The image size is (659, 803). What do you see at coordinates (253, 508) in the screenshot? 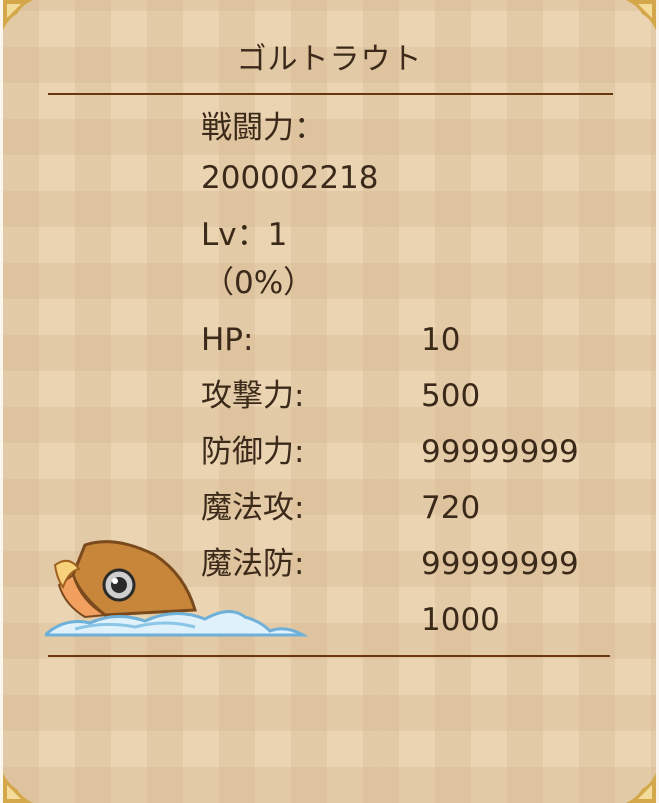
I see `stat-label-magic-attack: 魔法攻:` at bounding box center [253, 508].